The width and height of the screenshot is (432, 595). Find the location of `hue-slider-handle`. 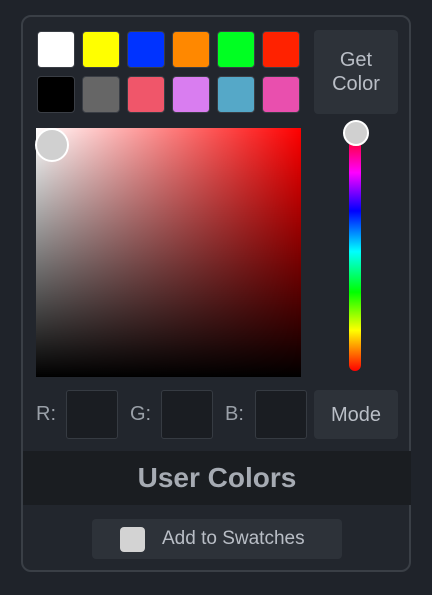

hue-slider-handle is located at coordinates (356, 133).